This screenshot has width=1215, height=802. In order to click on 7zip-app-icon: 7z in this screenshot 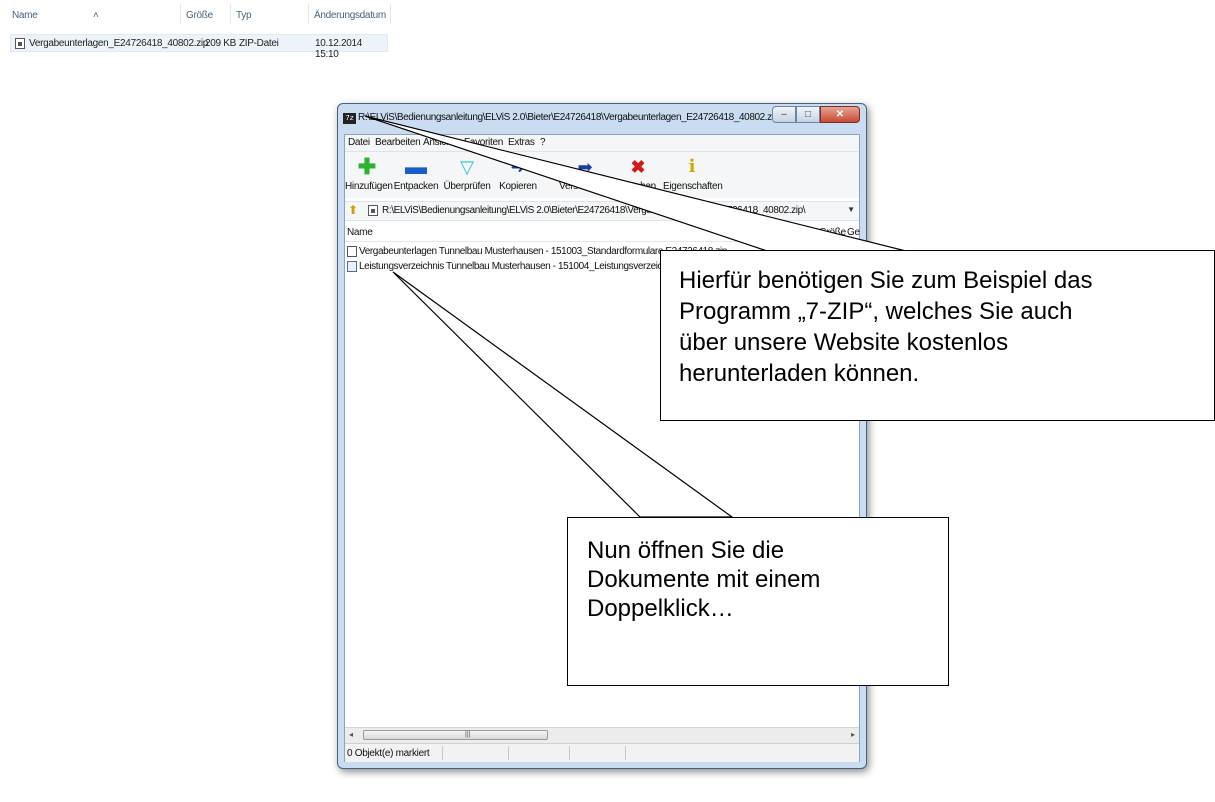, I will do `click(349, 118)`.